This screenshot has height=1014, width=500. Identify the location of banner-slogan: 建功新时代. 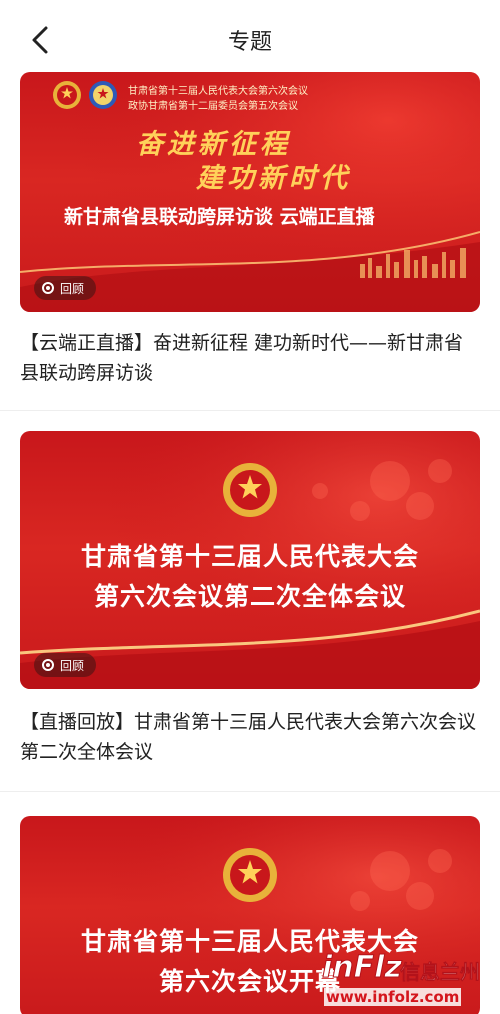
(273, 178).